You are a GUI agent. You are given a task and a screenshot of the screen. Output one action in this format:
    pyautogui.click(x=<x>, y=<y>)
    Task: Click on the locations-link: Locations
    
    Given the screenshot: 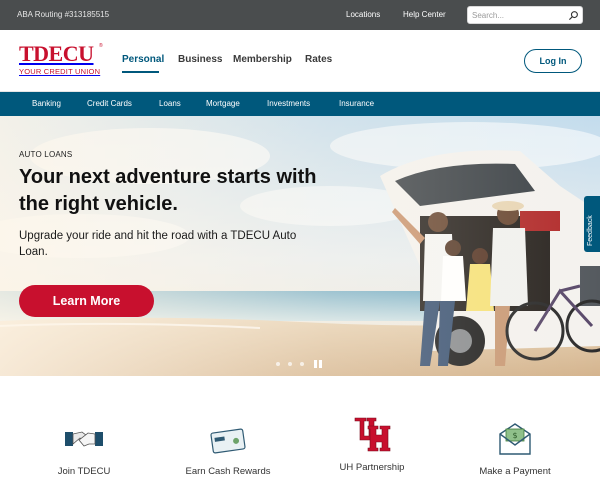 What is the action you would take?
    pyautogui.click(x=363, y=14)
    